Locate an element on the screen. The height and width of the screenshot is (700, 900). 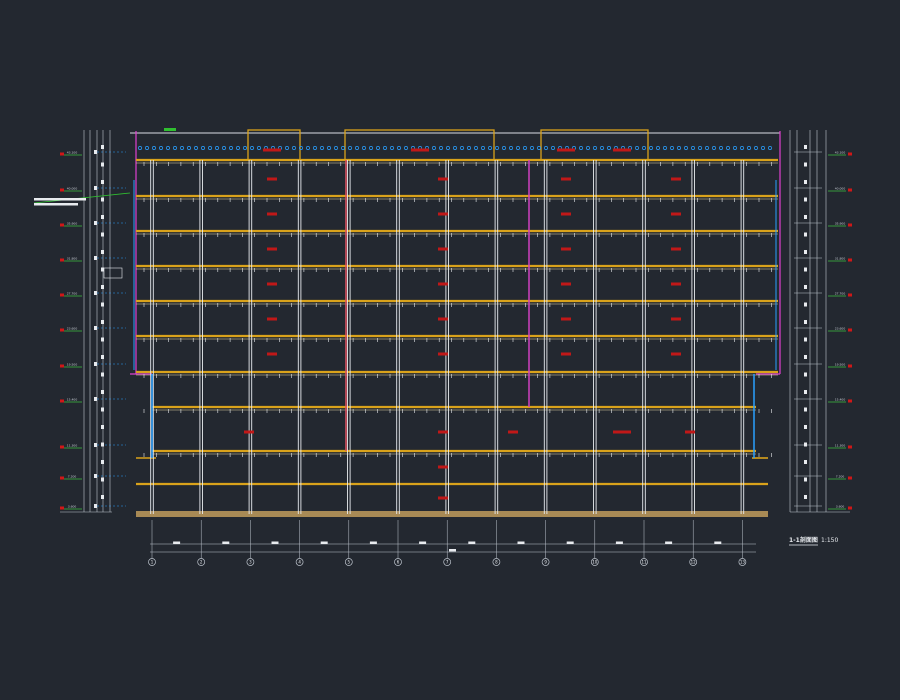
elevation-value: 27.700 is located at coordinates (72, 294).